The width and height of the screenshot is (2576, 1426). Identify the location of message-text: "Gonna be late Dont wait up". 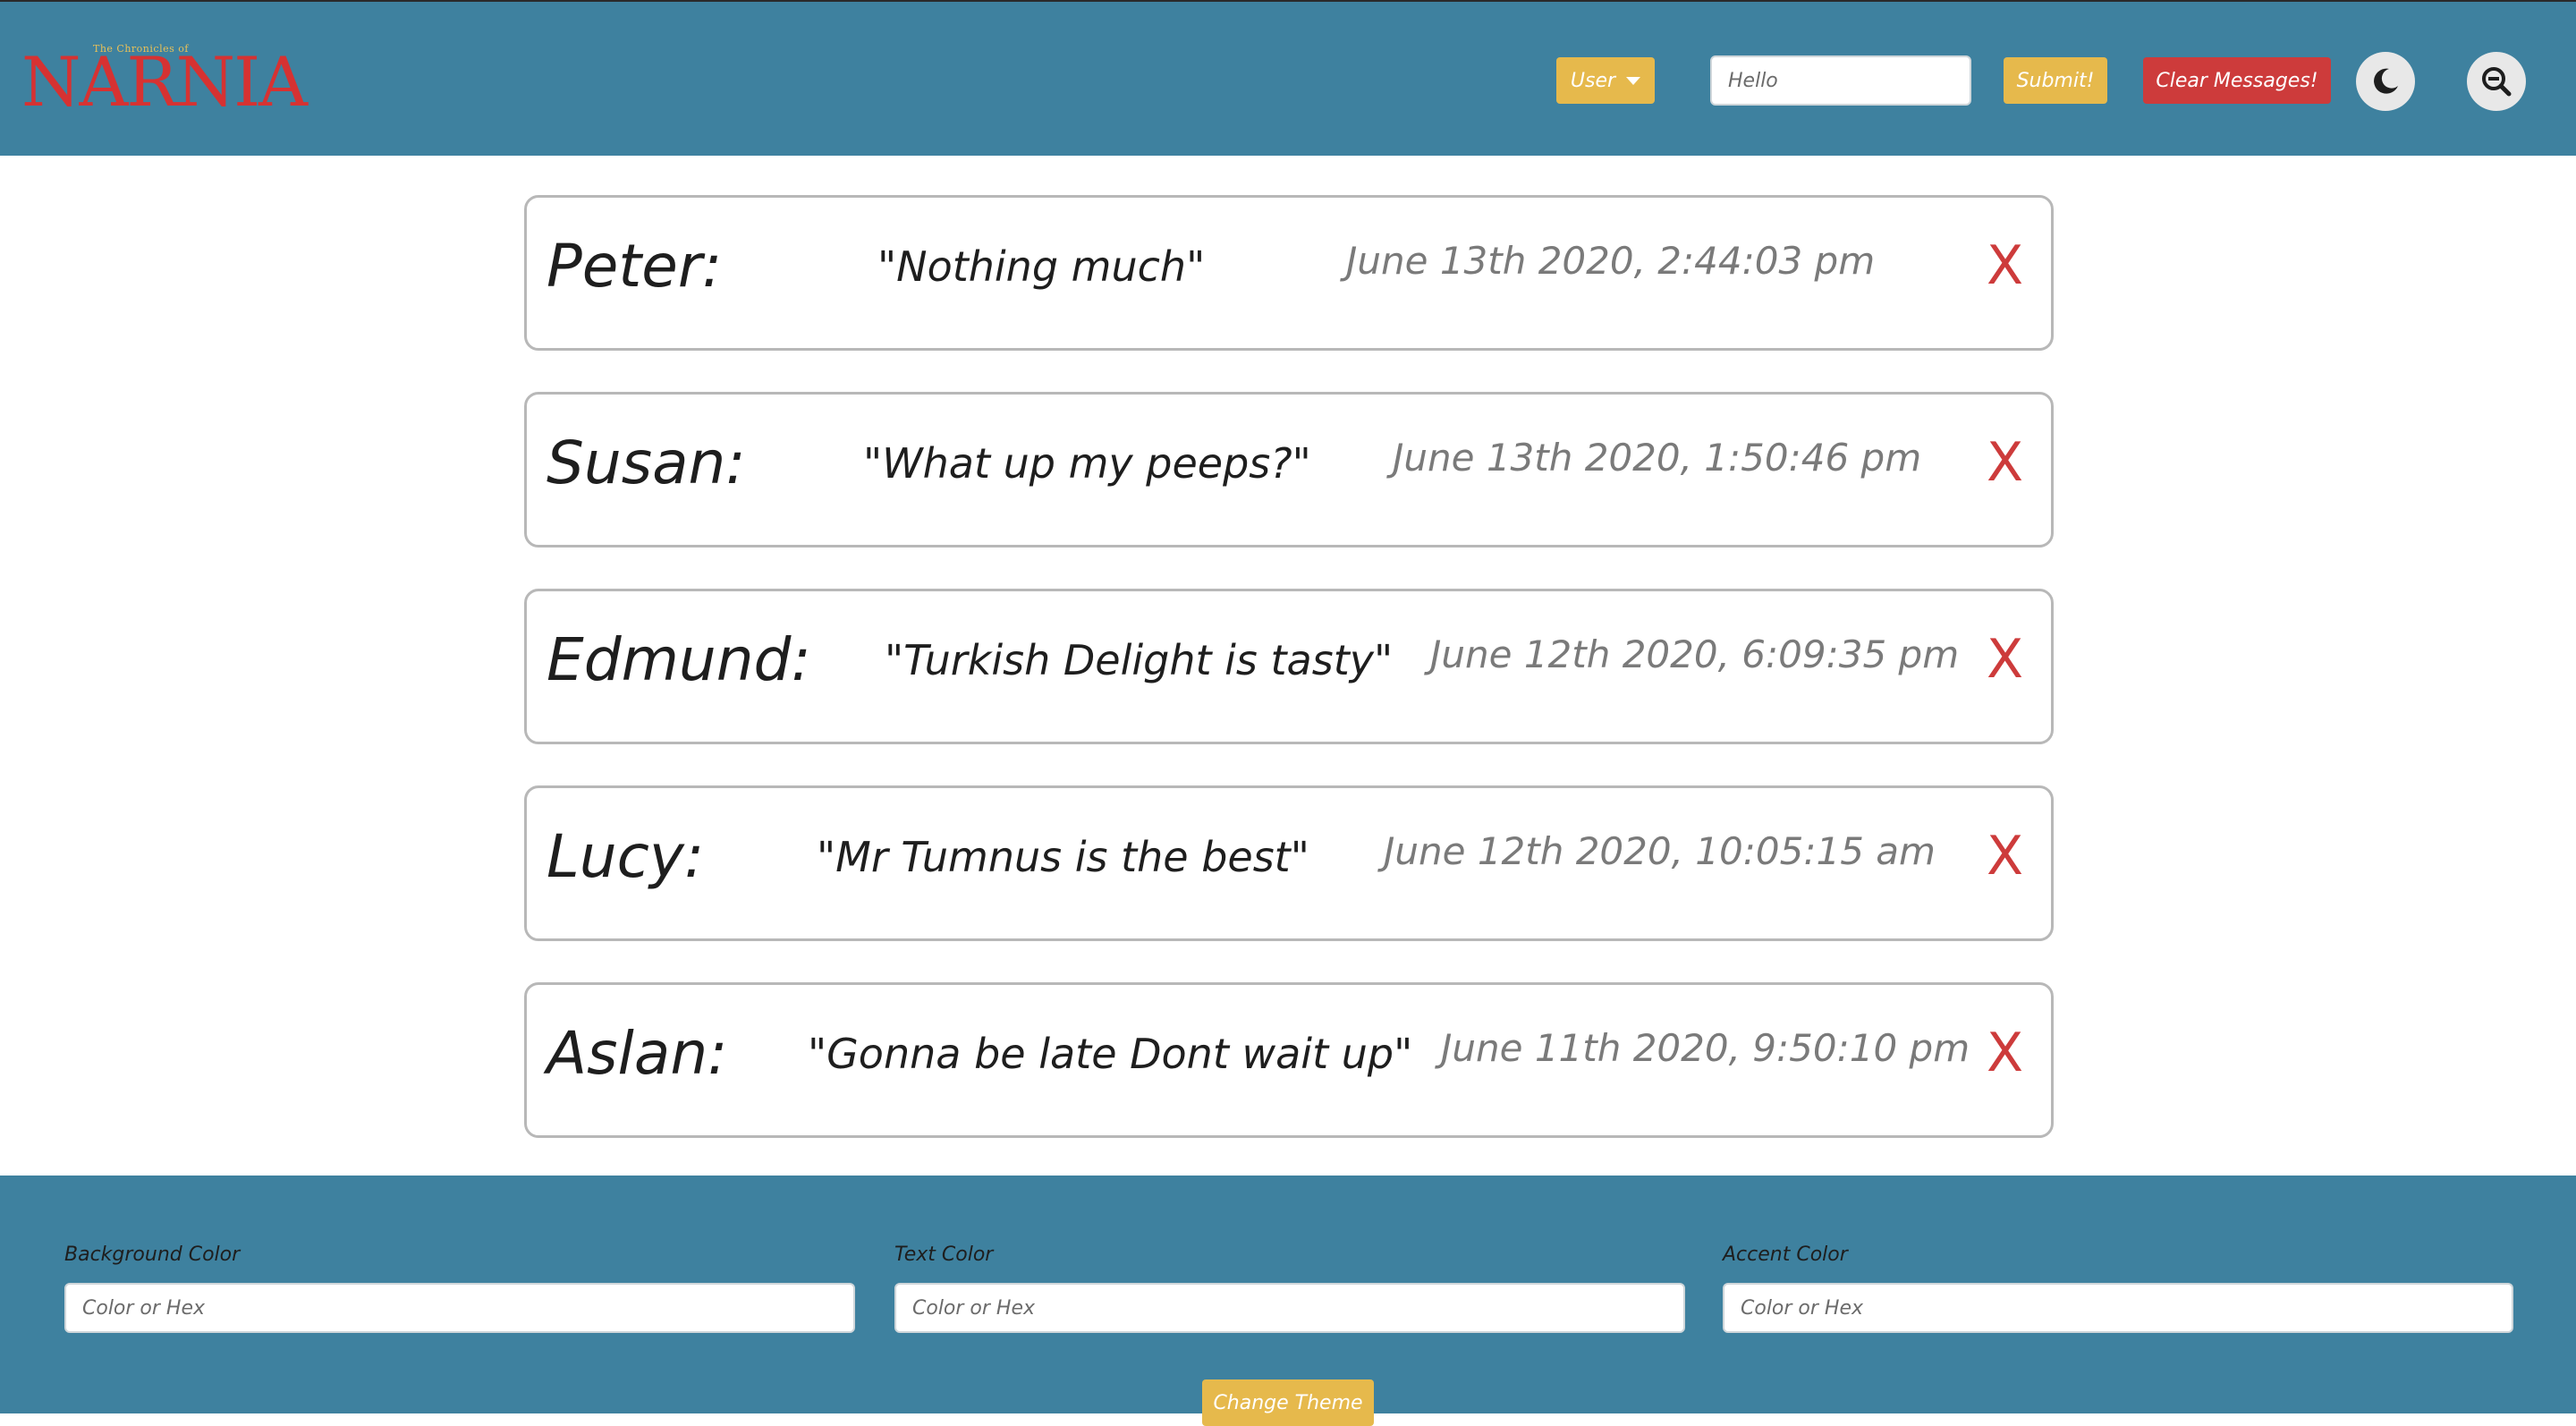
(1110, 1054).